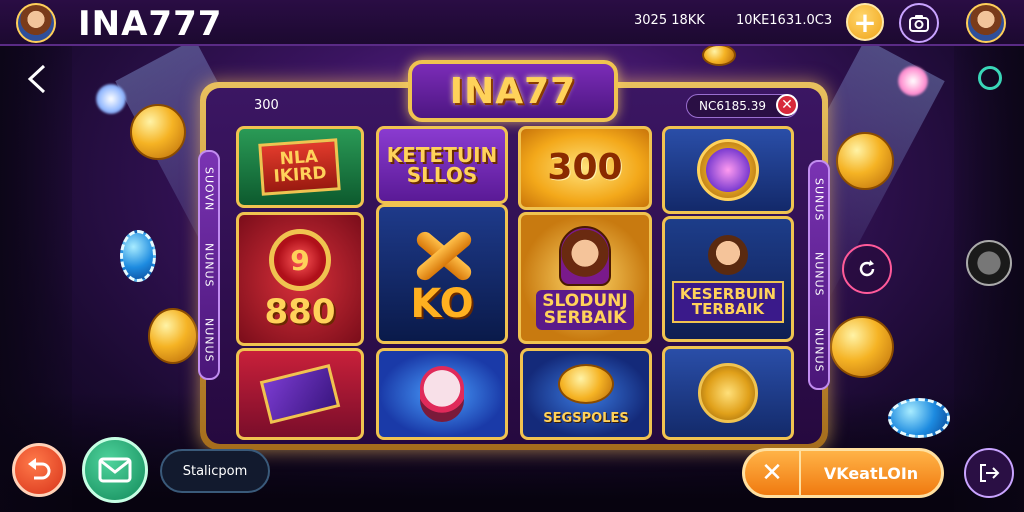 Image resolution: width=1024 pixels, height=512 pixels. I want to click on undo-icon, so click(39, 469).